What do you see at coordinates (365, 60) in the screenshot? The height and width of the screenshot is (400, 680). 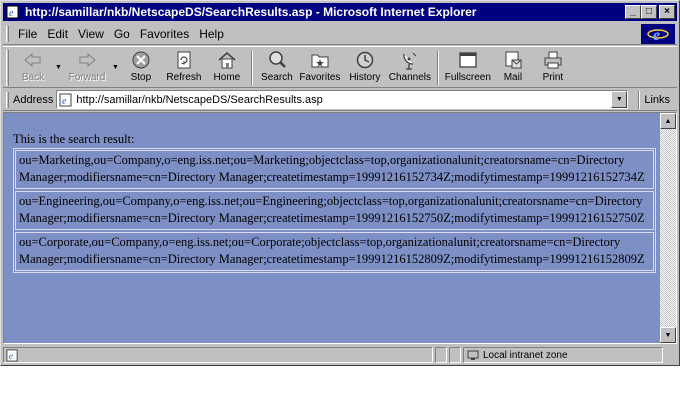 I see `history-icon` at bounding box center [365, 60].